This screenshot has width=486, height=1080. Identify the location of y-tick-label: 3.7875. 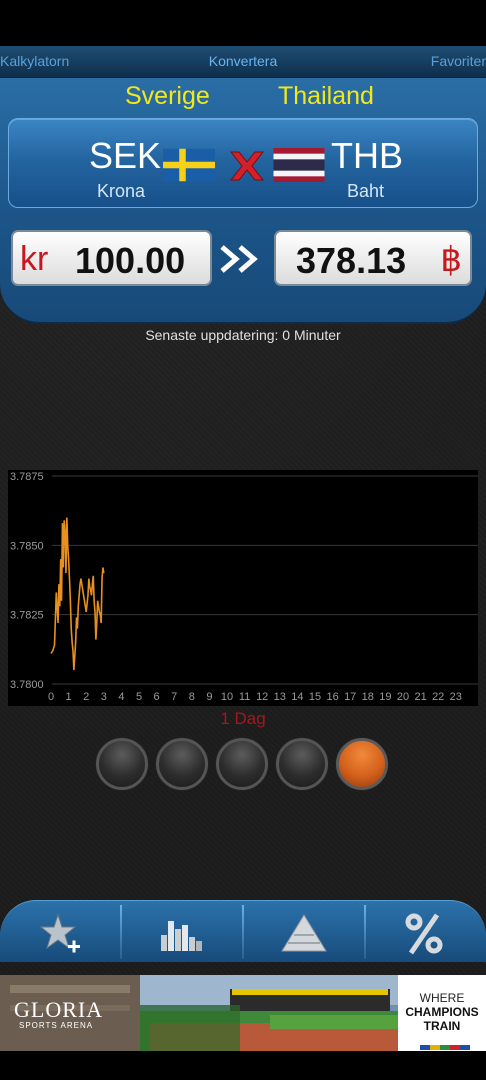
(27, 477).